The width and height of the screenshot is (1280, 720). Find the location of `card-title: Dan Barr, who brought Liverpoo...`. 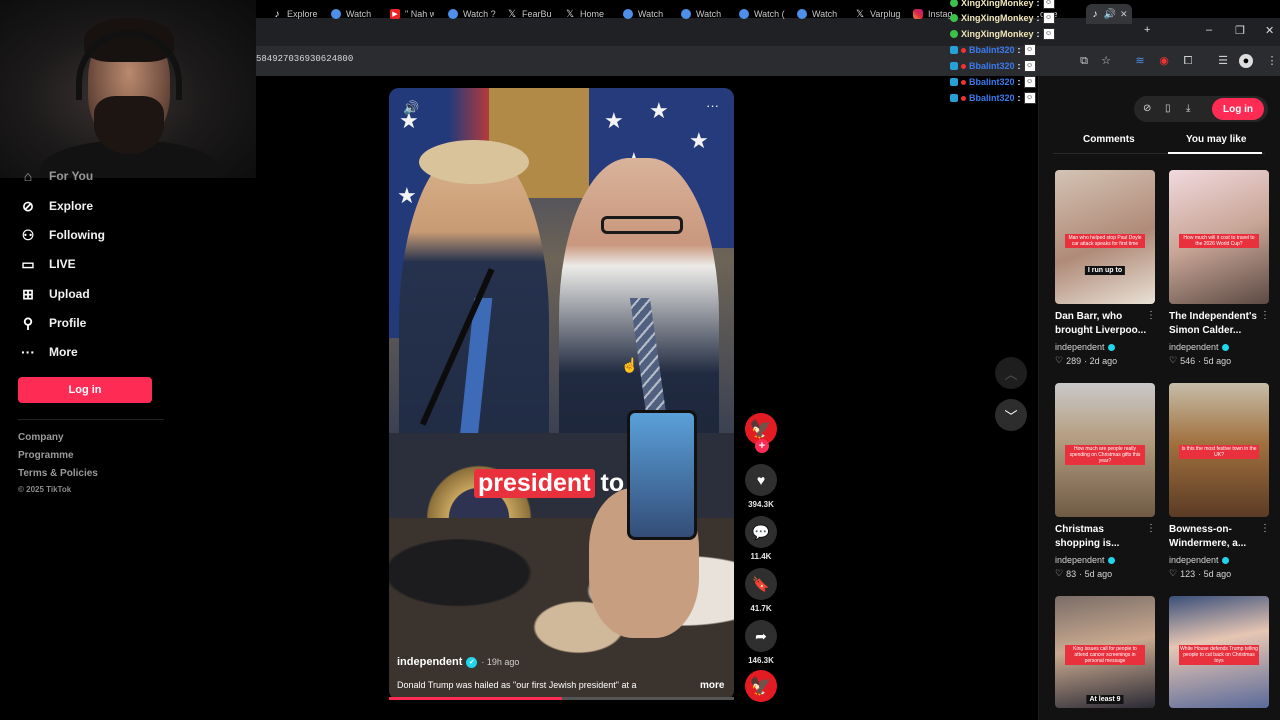

card-title: Dan Barr, who brought Liverpoo... is located at coordinates (1105, 324).